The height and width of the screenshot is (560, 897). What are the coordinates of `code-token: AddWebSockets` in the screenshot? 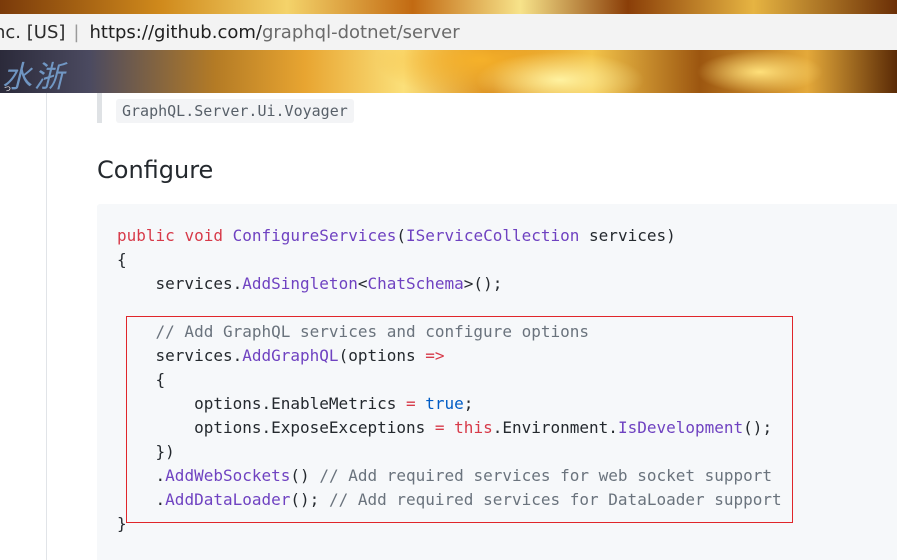 It's located at (228, 475).